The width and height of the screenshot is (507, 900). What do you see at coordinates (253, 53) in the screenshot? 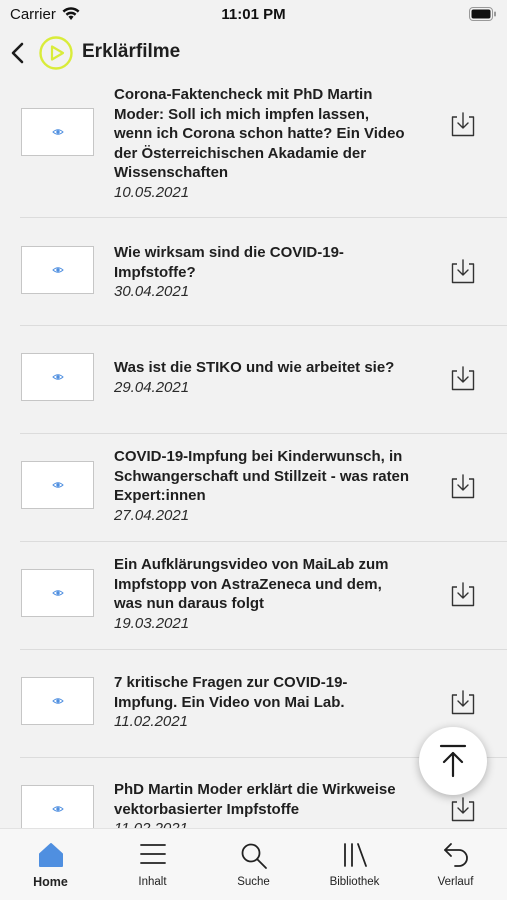
I see `navigation-bar: Erklärfilme` at bounding box center [253, 53].